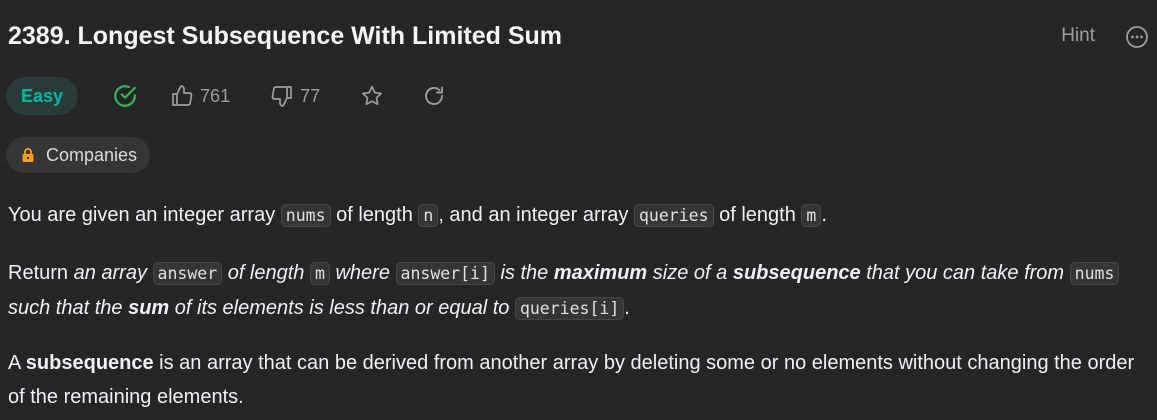 This screenshot has height=420, width=1157. I want to click on companies-label: Companies, so click(92, 154).